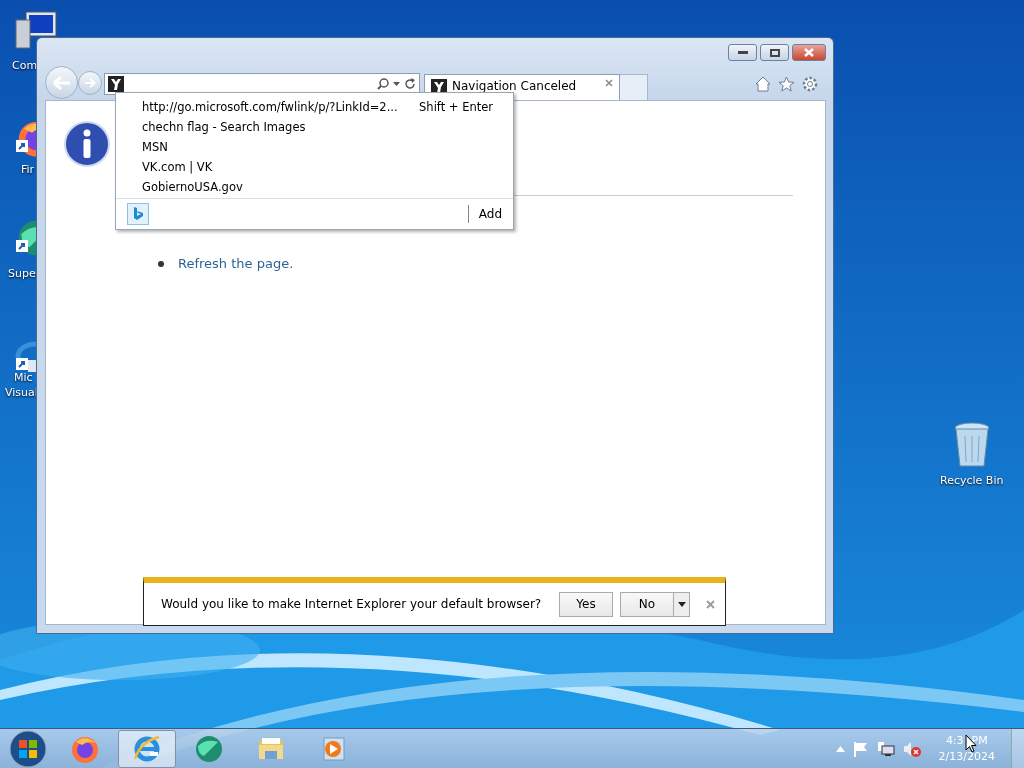 The width and height of the screenshot is (1024, 768). I want to click on ie-icon, so click(147, 749).